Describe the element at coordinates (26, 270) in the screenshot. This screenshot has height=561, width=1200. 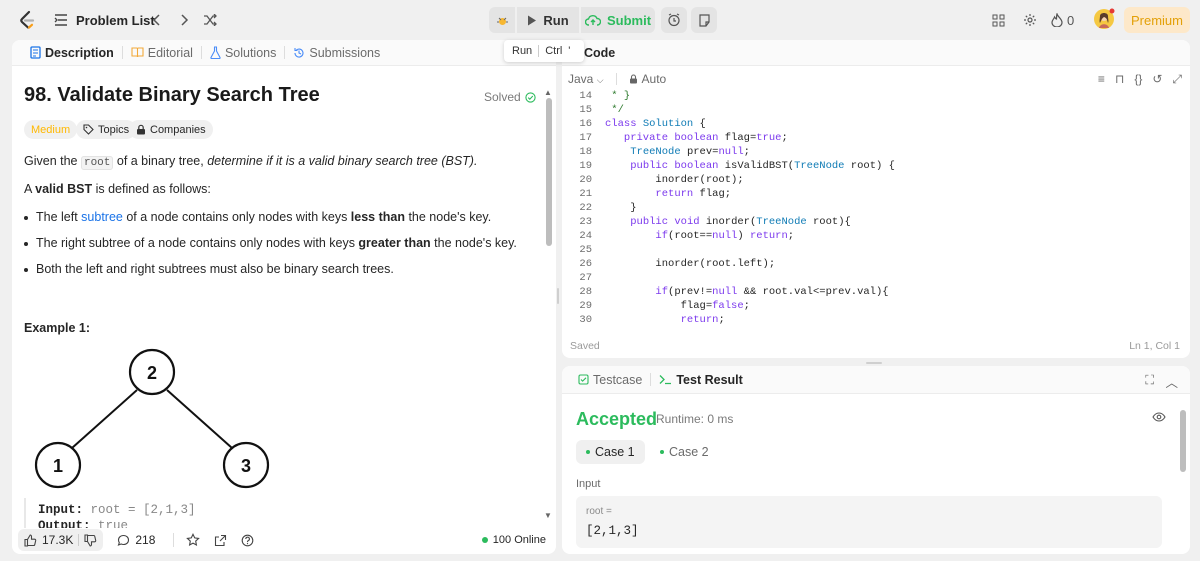
I see `bullet-dot` at that location.